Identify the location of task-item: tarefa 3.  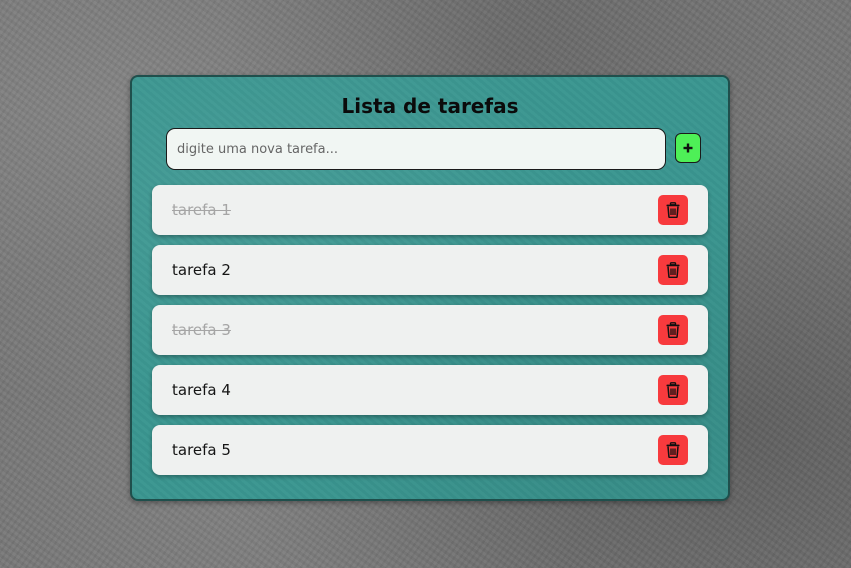
(430, 330).